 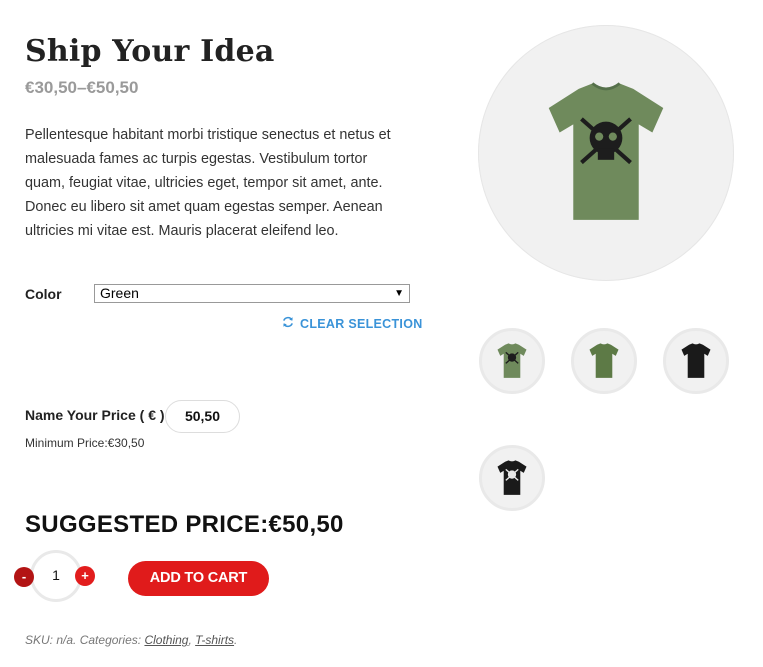 I want to click on thumbnail-black-plain, so click(x=696, y=361).